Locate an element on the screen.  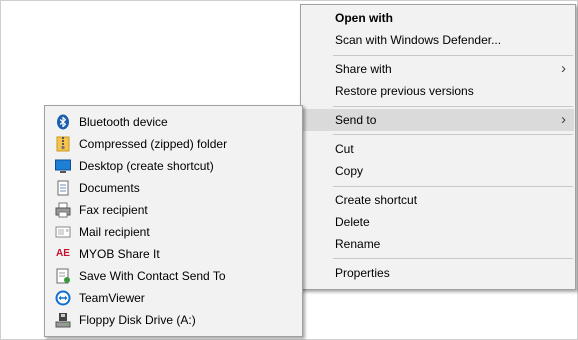
menu-item-label: Share with is located at coordinates (363, 69).